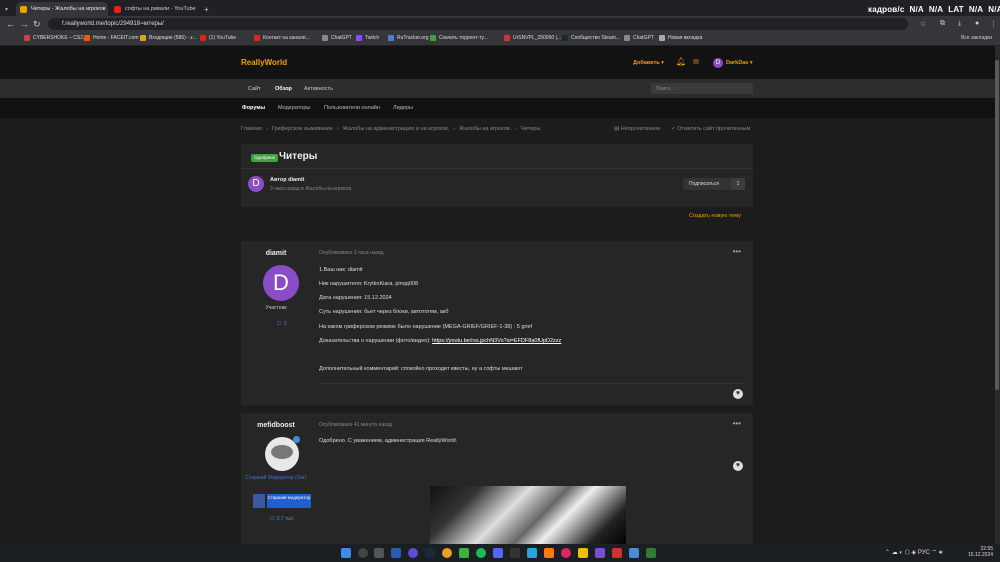 This screenshot has height=562, width=1000. Describe the element at coordinates (302, 129) in the screenshot. I see `breadcrumb-item: Гриферское выживание` at that location.